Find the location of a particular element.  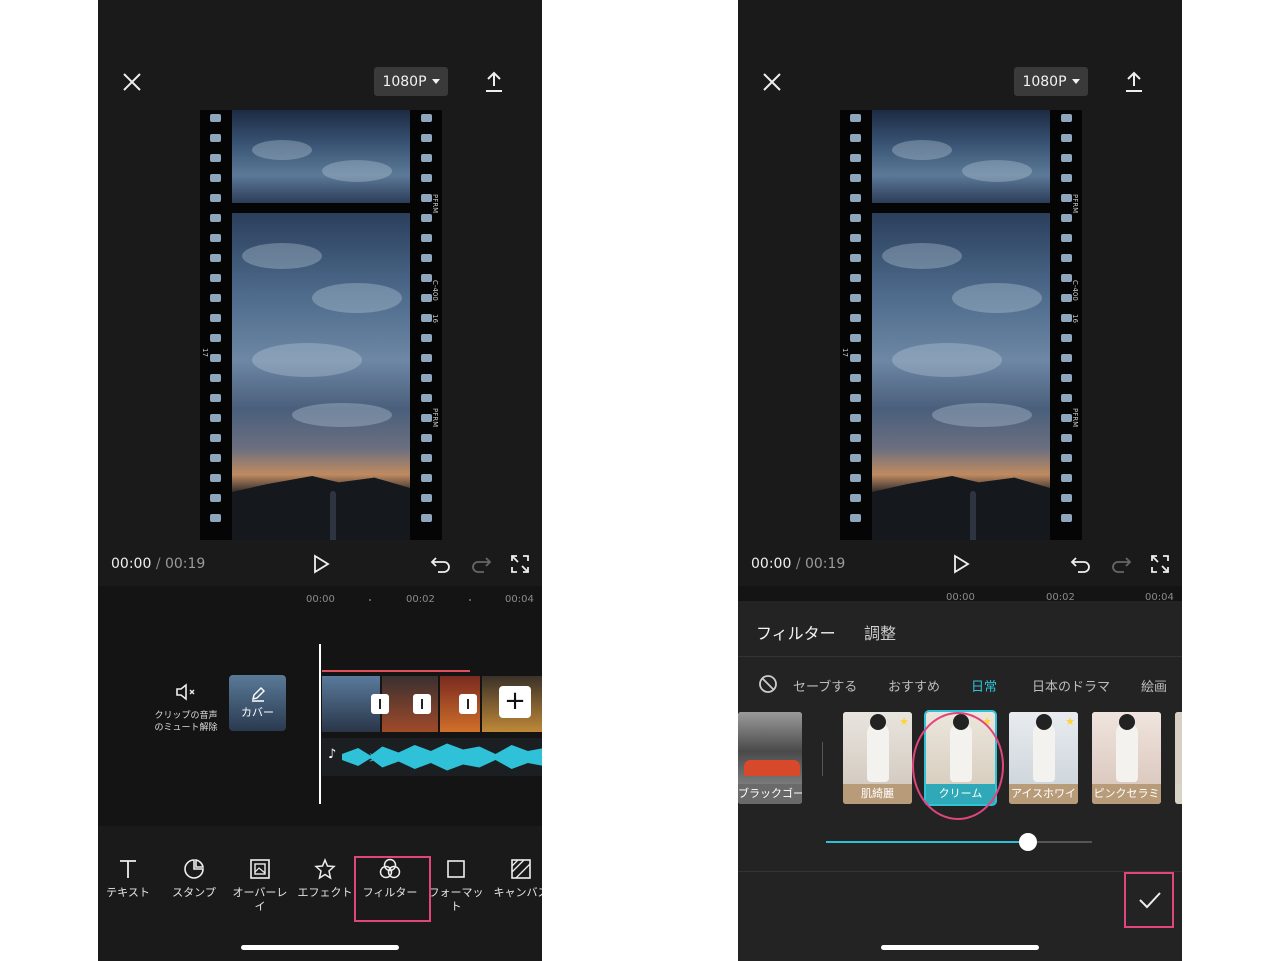

pencil-icon is located at coordinates (258, 694).